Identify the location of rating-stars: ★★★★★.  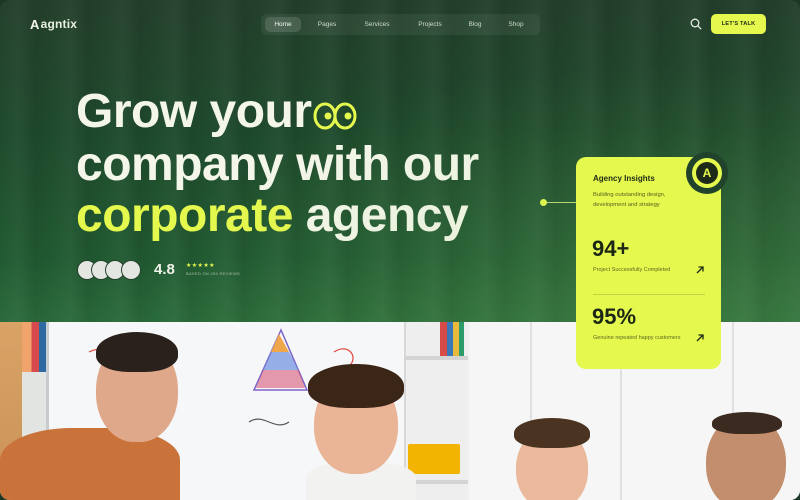
(200, 266).